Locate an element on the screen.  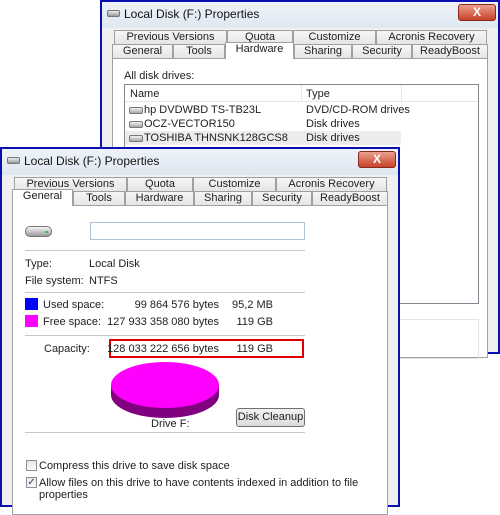
column-header-name: Name is located at coordinates (144, 94).